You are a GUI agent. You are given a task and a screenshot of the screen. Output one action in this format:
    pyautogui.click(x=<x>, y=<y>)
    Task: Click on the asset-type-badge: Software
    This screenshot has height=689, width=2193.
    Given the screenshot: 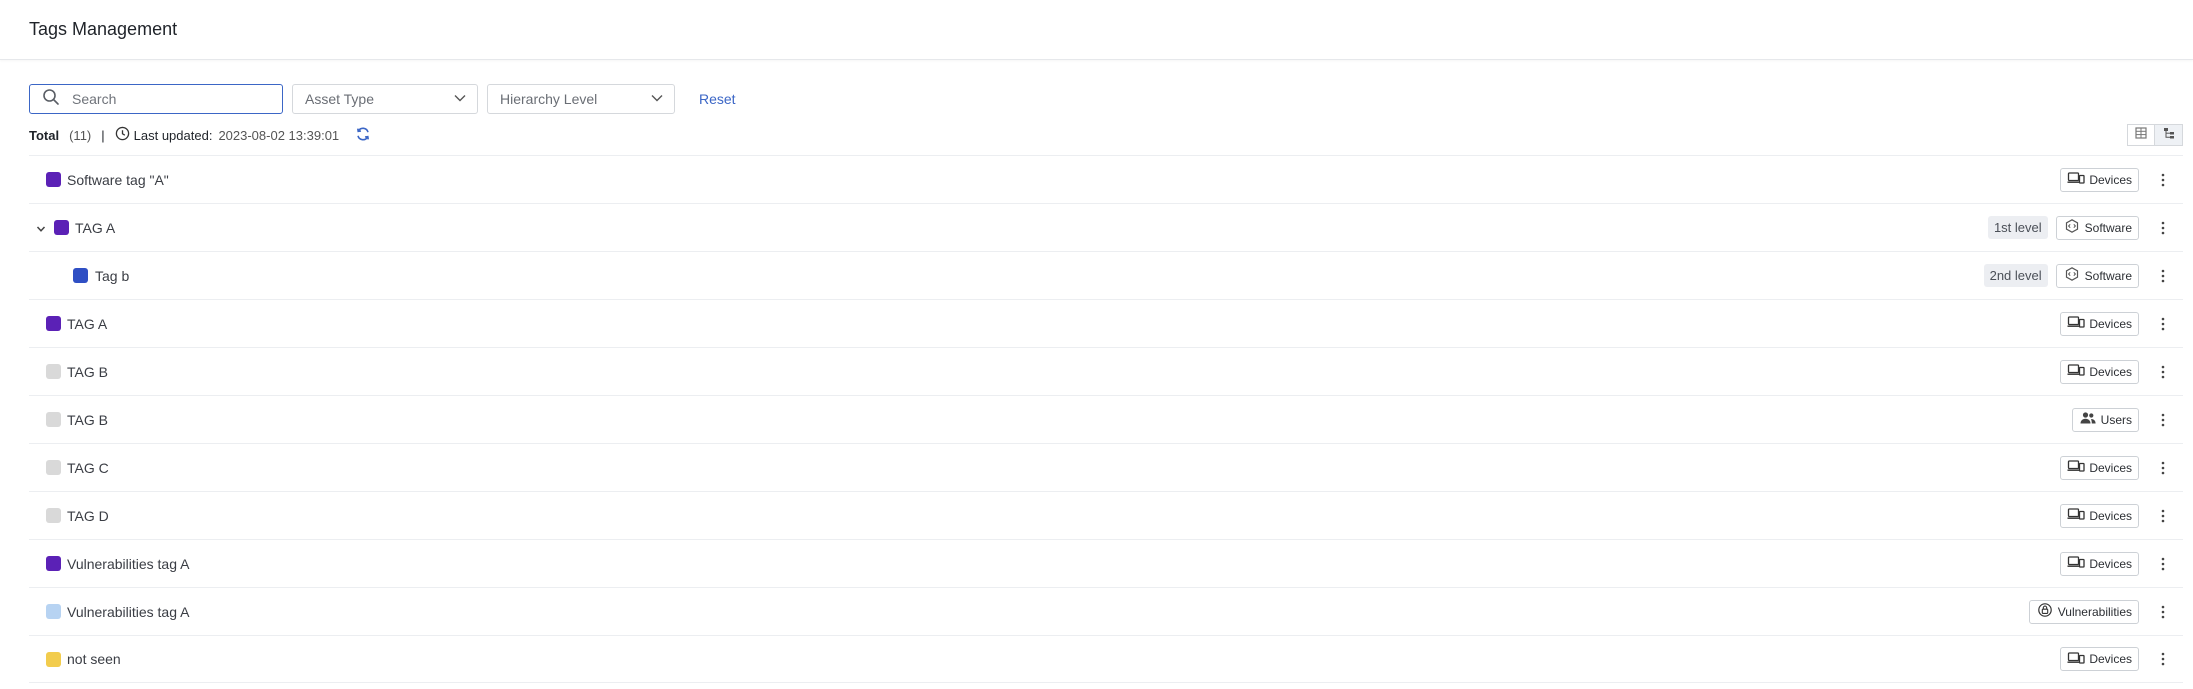 What is the action you would take?
    pyautogui.click(x=2097, y=227)
    